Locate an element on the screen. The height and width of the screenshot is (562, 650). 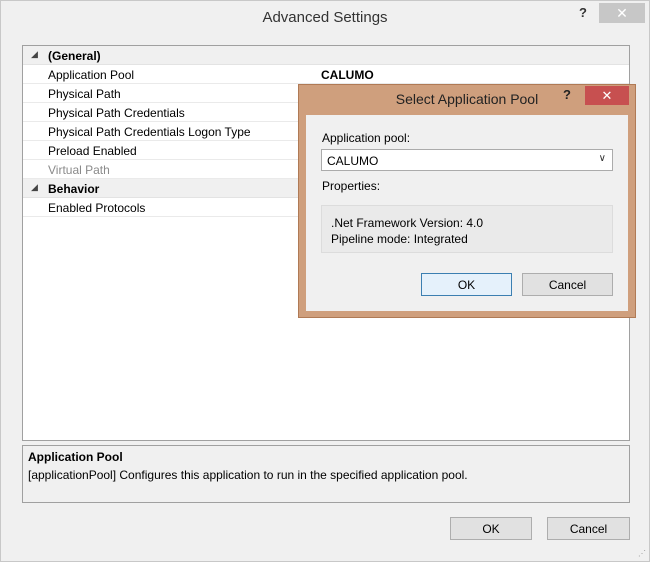
property-name: Physical Path is located at coordinates (84, 94).